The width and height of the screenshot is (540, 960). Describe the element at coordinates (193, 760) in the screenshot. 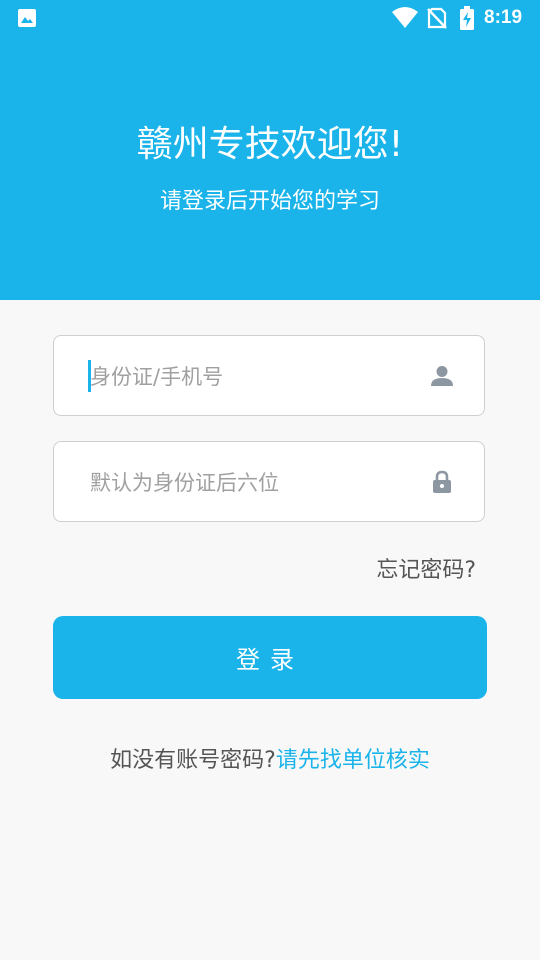

I see `footer-question: 如没有账号密码?` at that location.